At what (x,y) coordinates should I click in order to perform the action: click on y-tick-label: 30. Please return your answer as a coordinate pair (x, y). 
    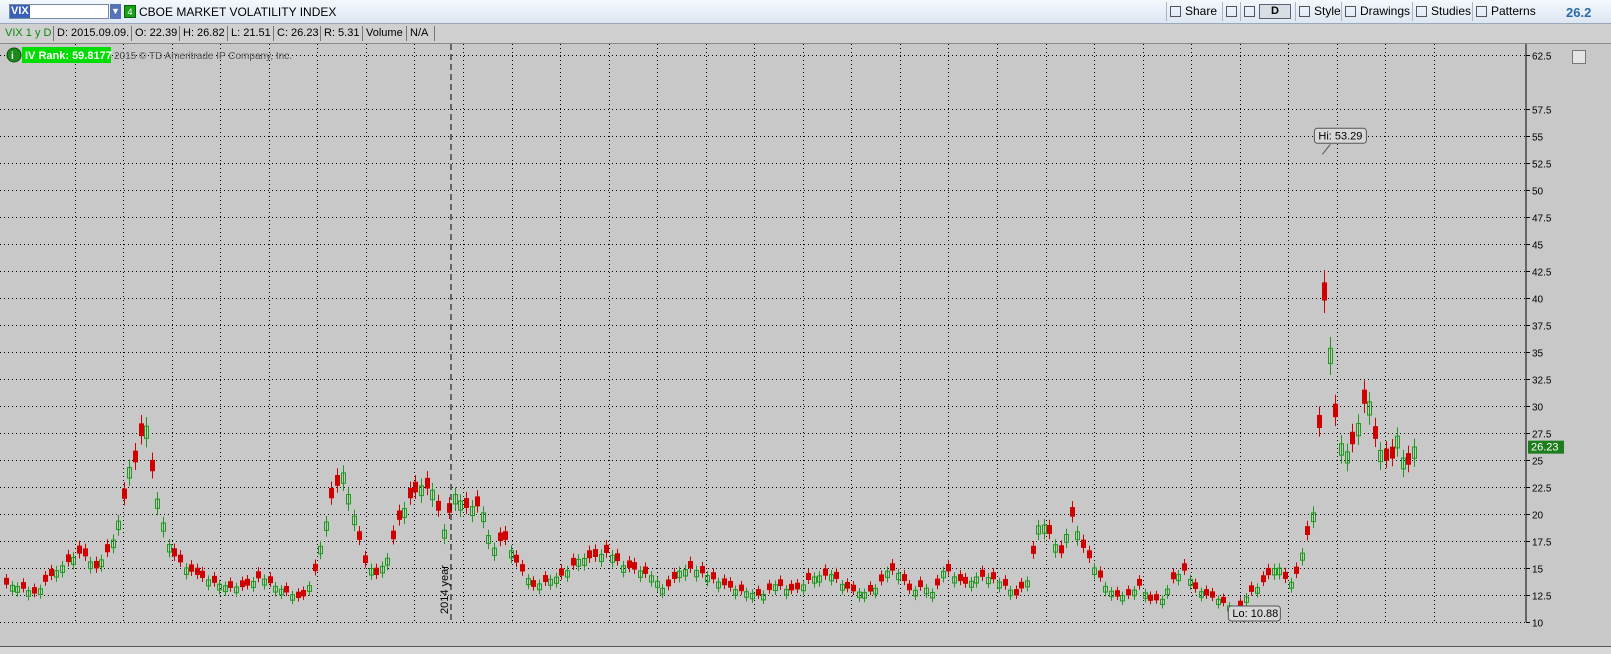
    Looking at the image, I should click on (1538, 408).